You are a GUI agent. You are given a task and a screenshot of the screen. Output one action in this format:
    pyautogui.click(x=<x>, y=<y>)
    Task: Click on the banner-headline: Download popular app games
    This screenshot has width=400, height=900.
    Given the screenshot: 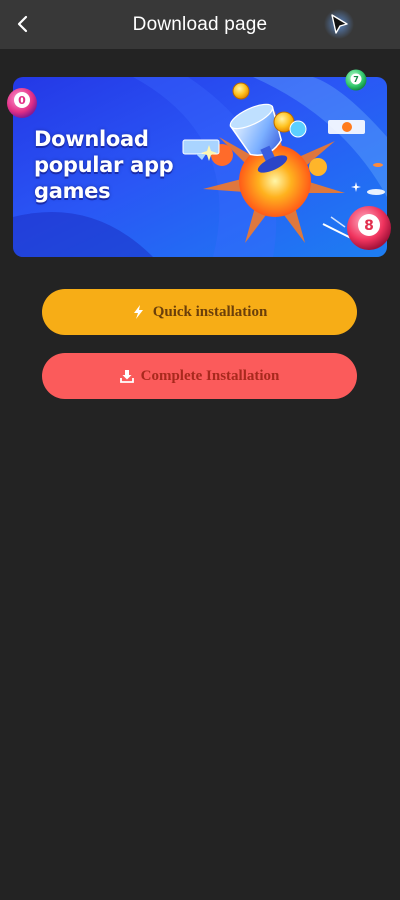 What is the action you would take?
    pyautogui.click(x=114, y=165)
    